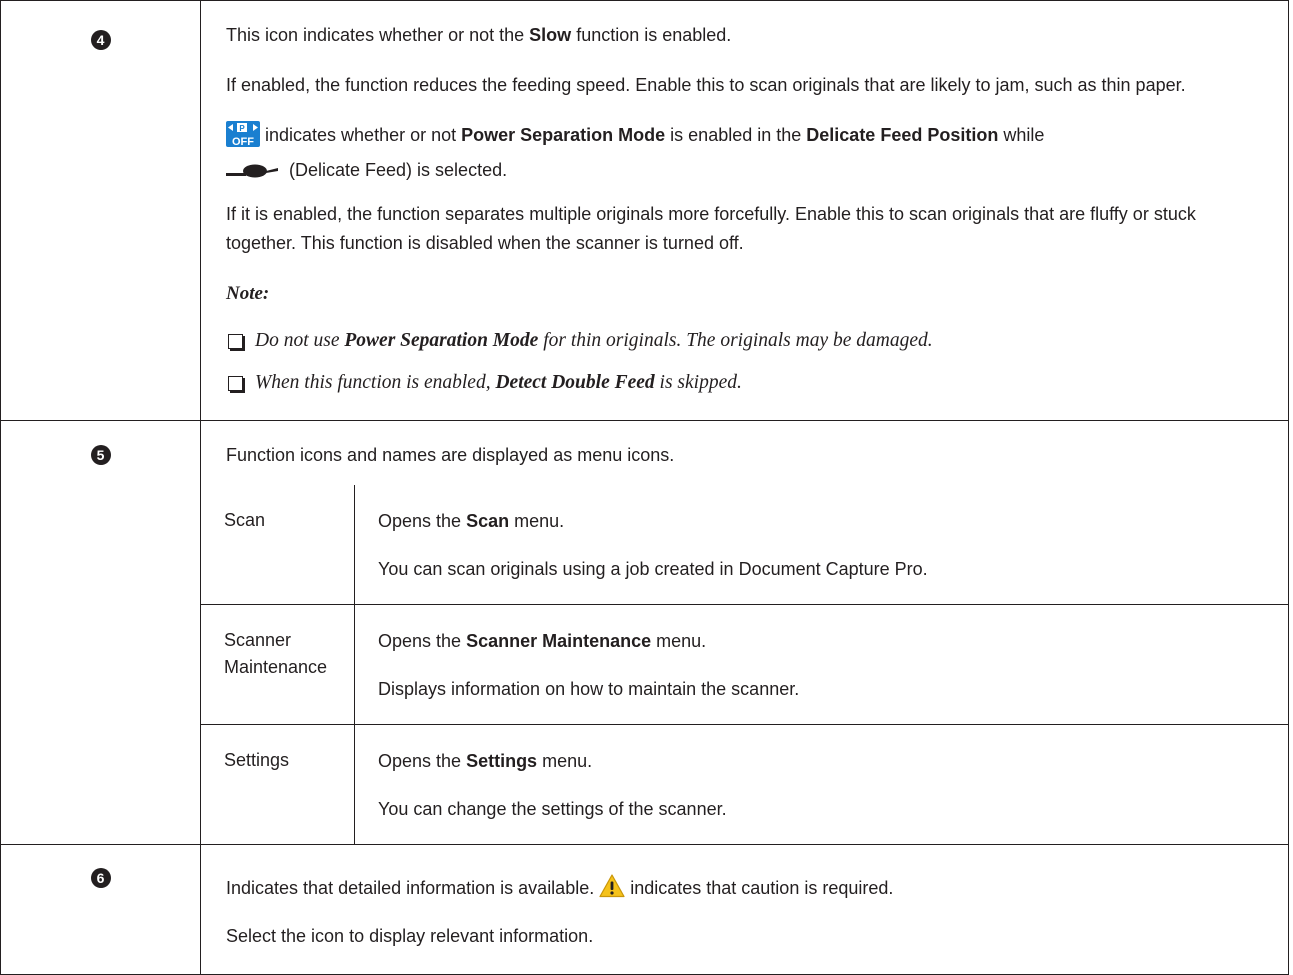 The height and width of the screenshot is (975, 1293). I want to click on number-cell: 4, so click(100, 210).